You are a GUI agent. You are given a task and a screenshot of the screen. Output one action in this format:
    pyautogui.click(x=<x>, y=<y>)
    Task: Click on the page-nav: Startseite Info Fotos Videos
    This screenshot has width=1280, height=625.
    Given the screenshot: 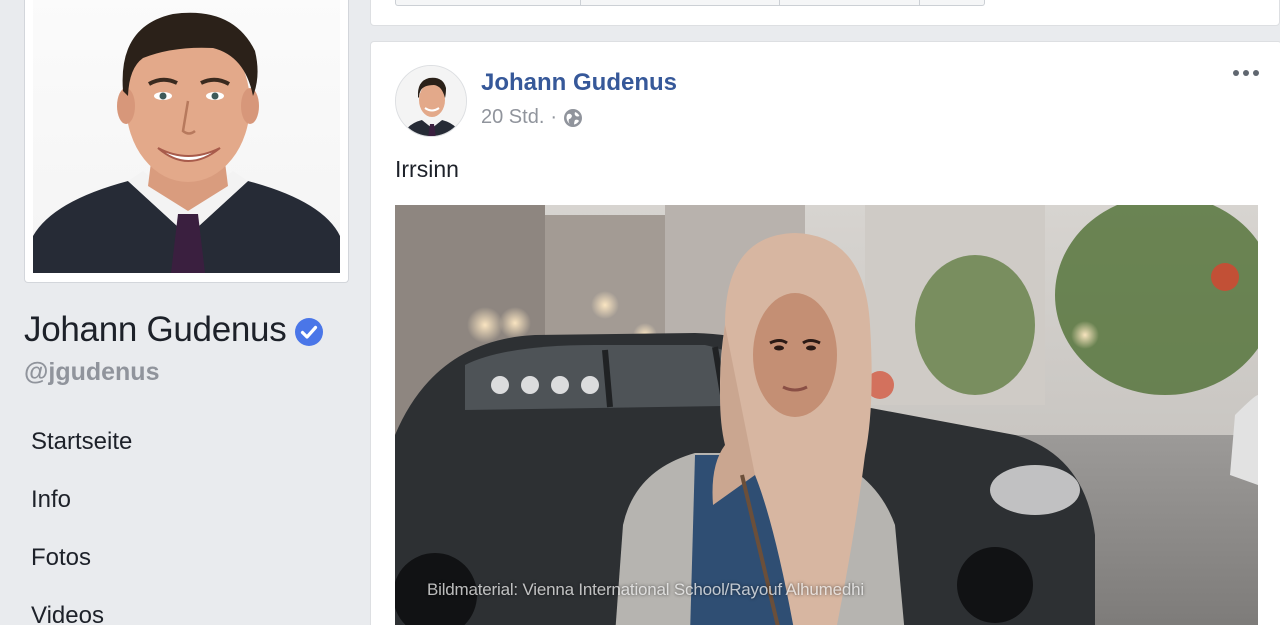 What is the action you would take?
    pyautogui.click(x=81, y=522)
    